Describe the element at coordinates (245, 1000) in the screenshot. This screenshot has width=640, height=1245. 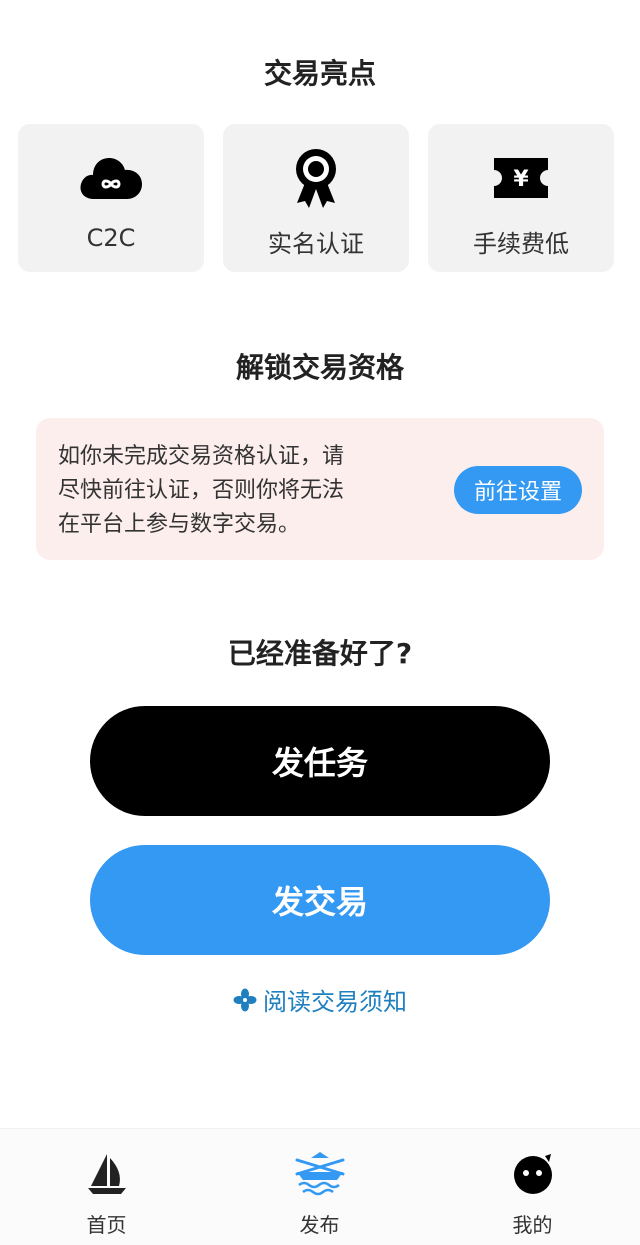
I see `clover-icon` at that location.